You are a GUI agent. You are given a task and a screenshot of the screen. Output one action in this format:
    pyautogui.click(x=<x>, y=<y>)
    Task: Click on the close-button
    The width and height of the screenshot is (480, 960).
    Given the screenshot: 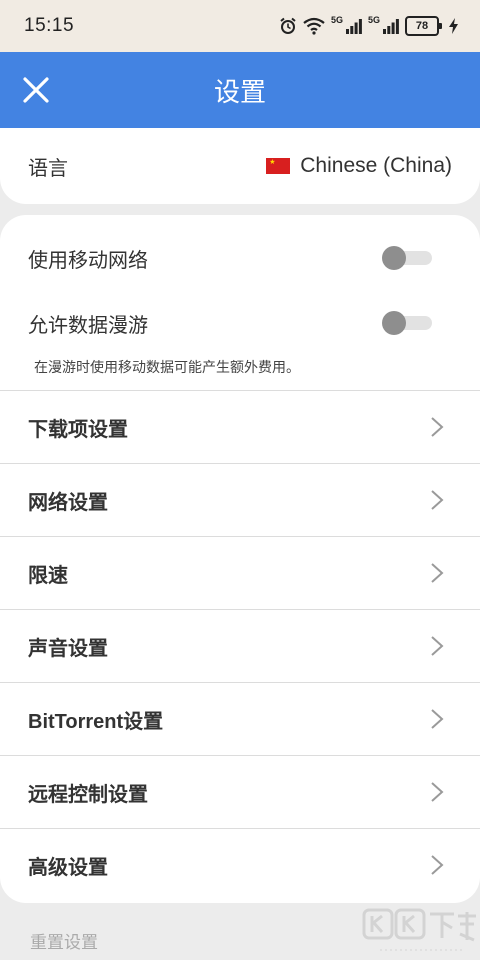 What is the action you would take?
    pyautogui.click(x=36, y=90)
    